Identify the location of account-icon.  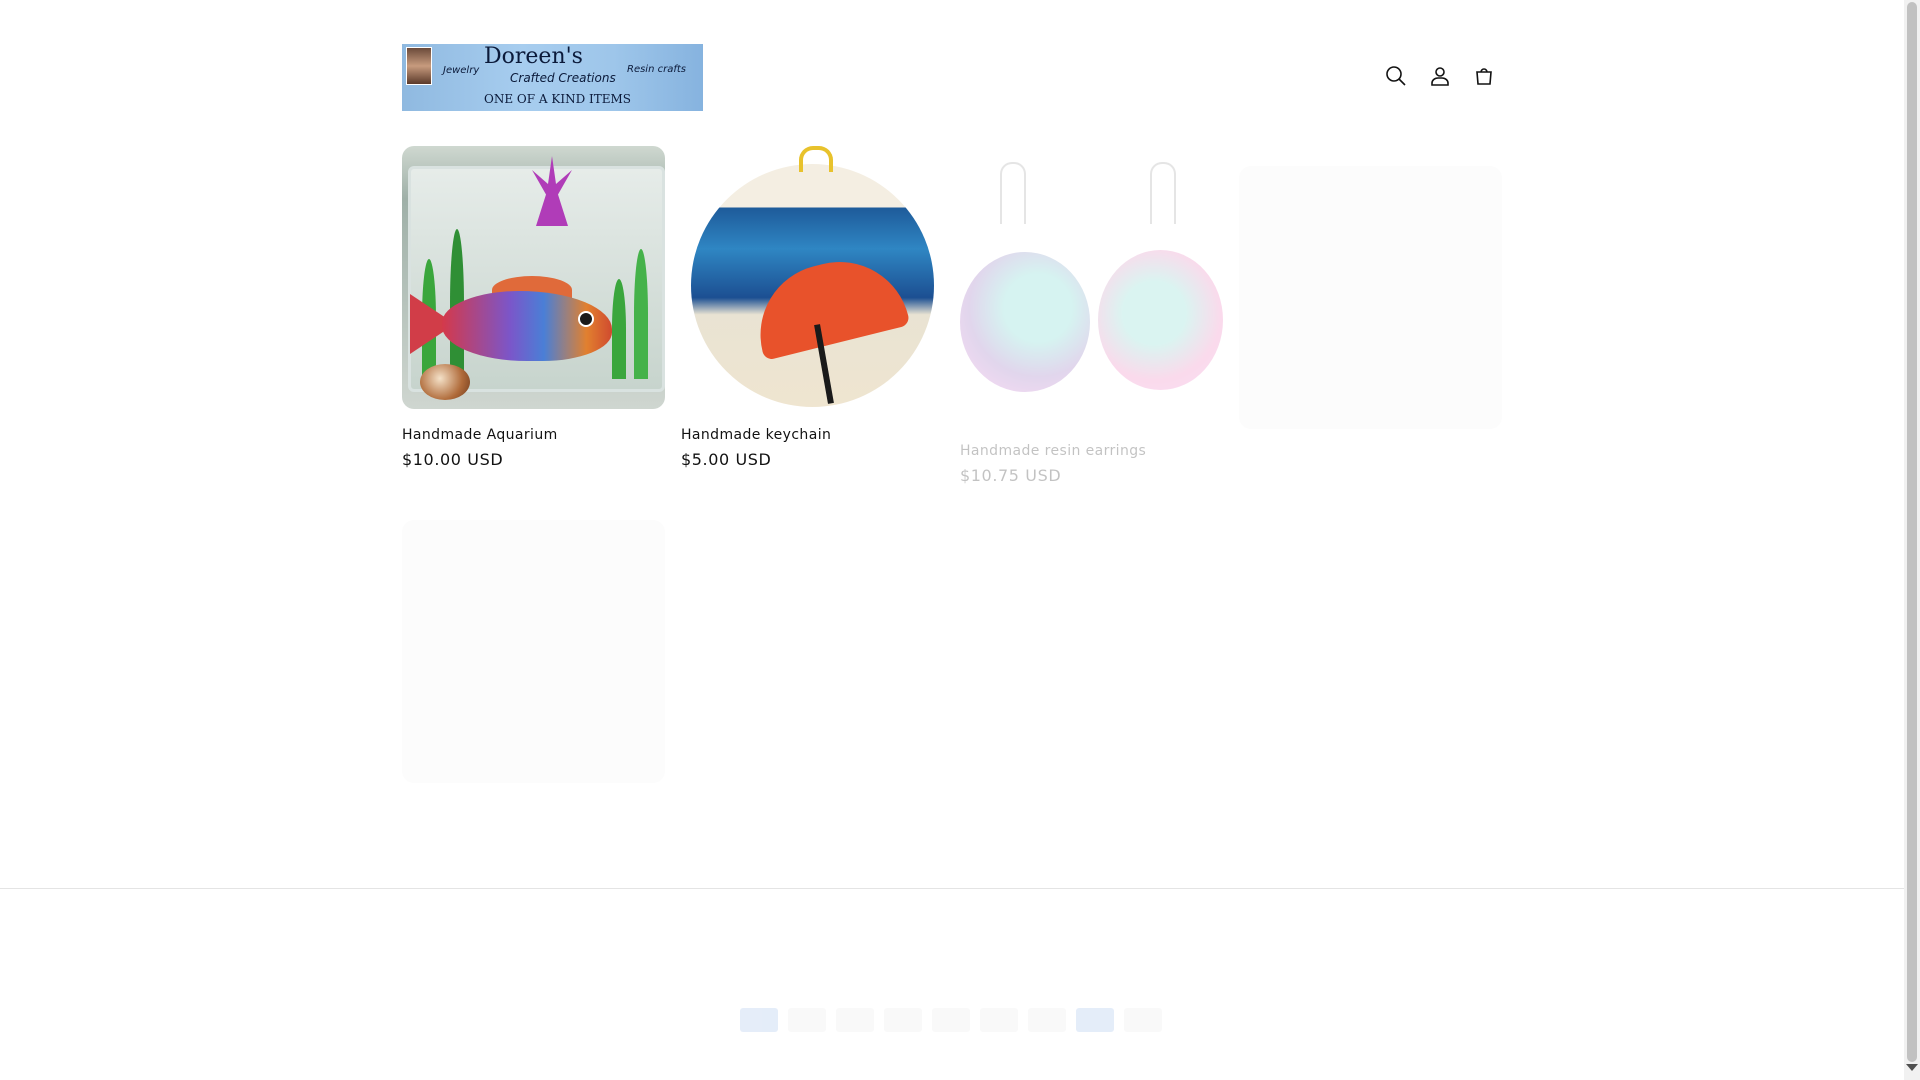
(1440, 76).